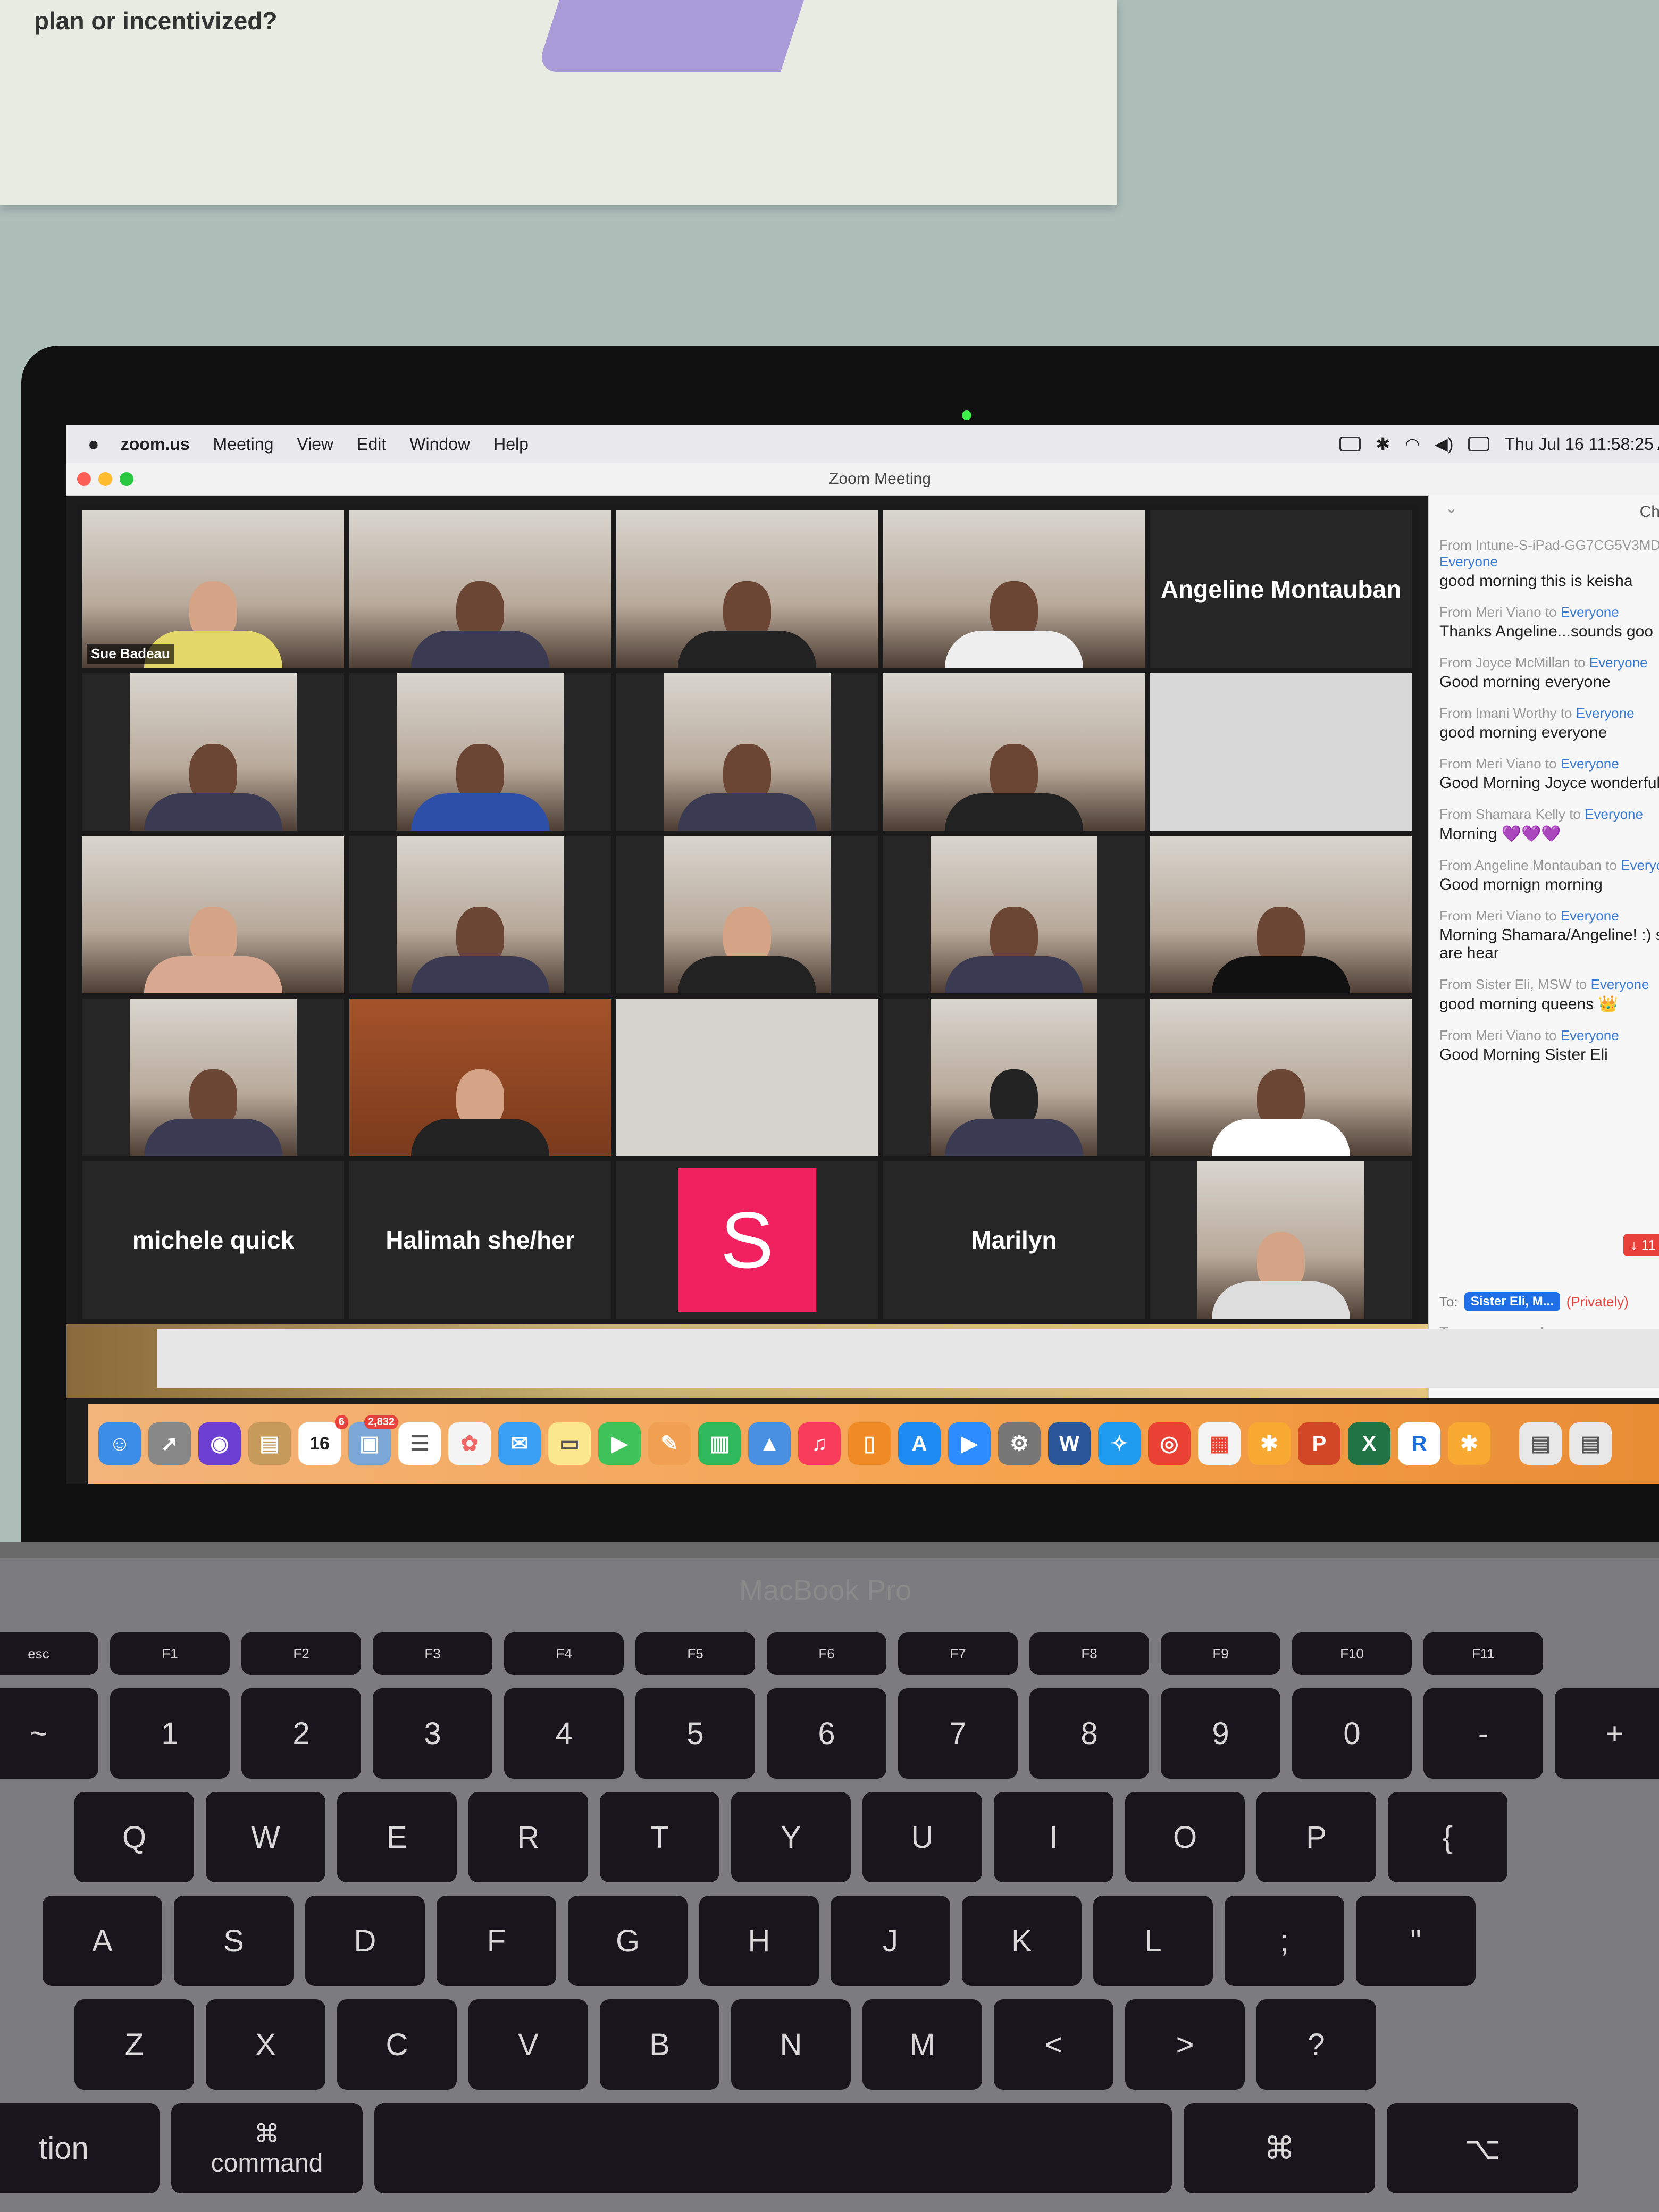 This screenshot has height=2212, width=1659. Describe the element at coordinates (1383, 444) in the screenshot. I see `bluetooth-icon: ✱` at that location.